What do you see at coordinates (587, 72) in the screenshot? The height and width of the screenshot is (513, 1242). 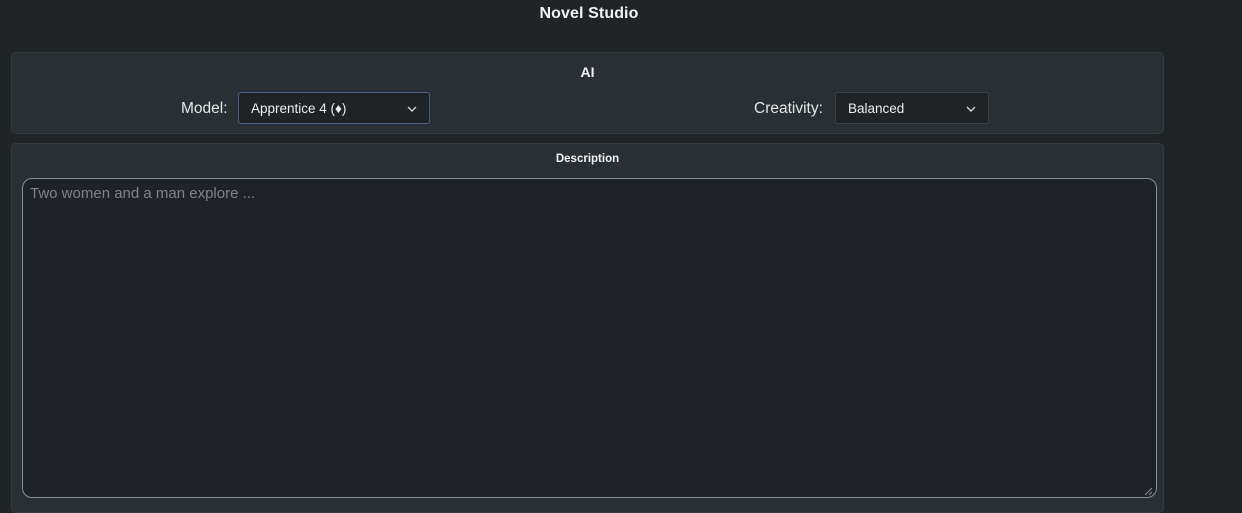 I see `ai-panel-title: AI` at bounding box center [587, 72].